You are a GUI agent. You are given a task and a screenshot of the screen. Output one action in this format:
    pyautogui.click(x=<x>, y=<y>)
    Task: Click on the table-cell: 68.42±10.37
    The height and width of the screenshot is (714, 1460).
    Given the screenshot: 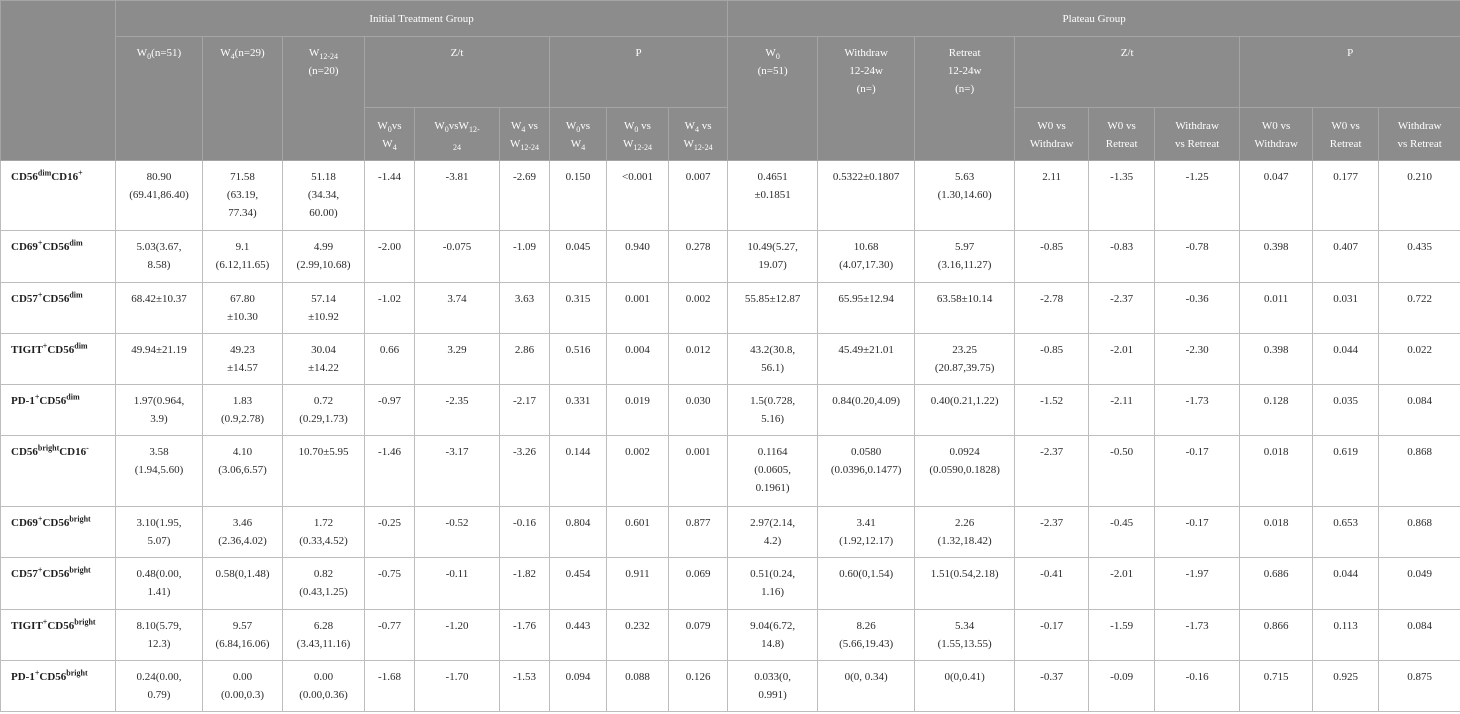 What is the action you would take?
    pyautogui.click(x=159, y=308)
    